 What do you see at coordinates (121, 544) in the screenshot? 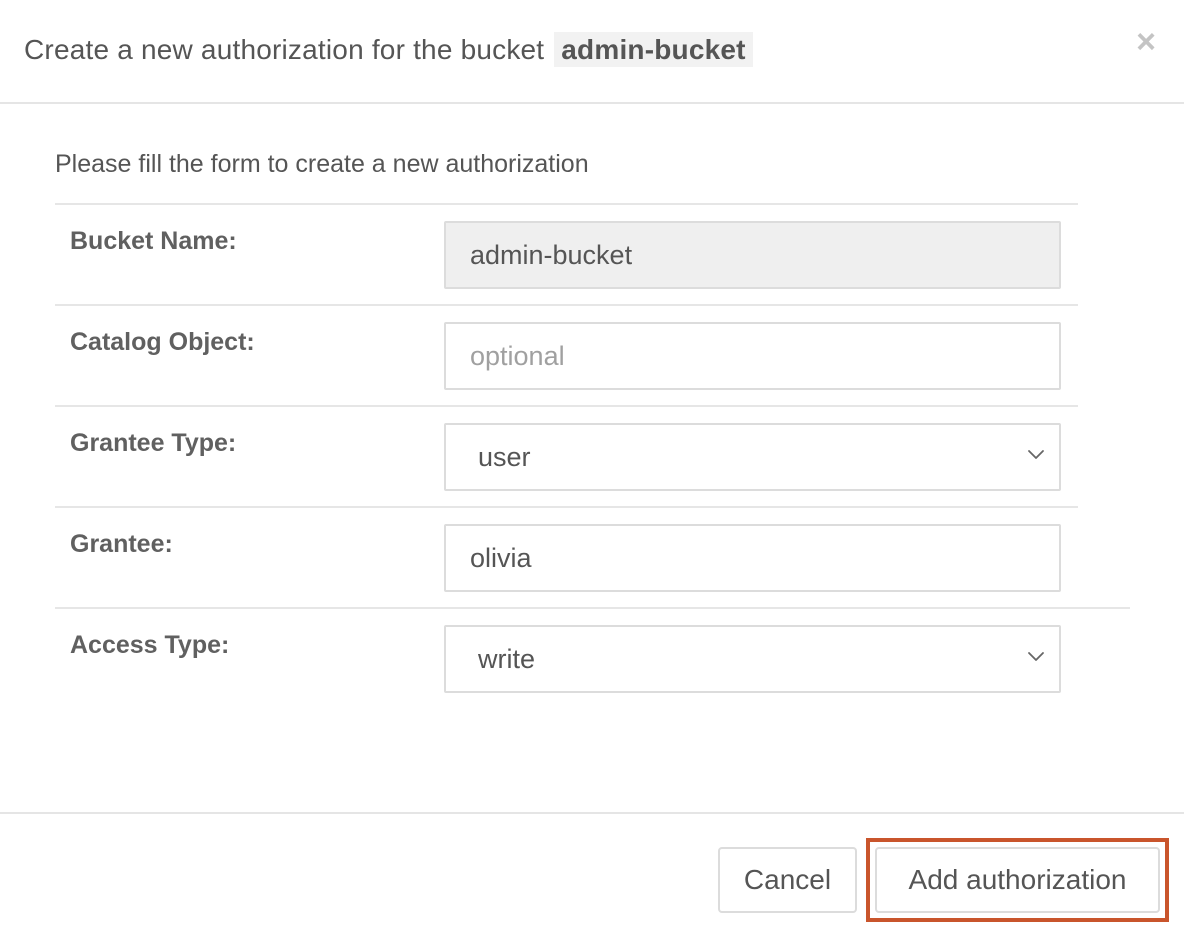
I see `grantee-label: Grantee:` at bounding box center [121, 544].